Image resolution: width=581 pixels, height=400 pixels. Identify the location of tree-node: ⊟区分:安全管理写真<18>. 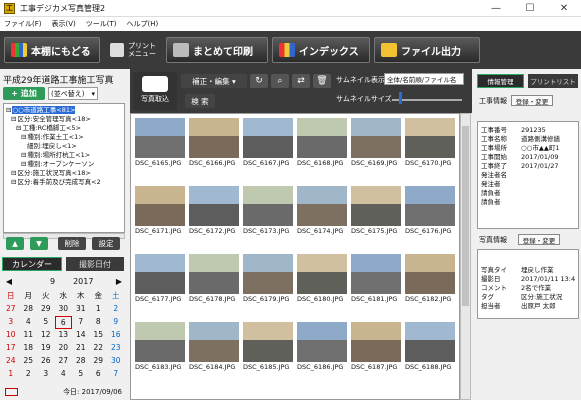
(65, 119).